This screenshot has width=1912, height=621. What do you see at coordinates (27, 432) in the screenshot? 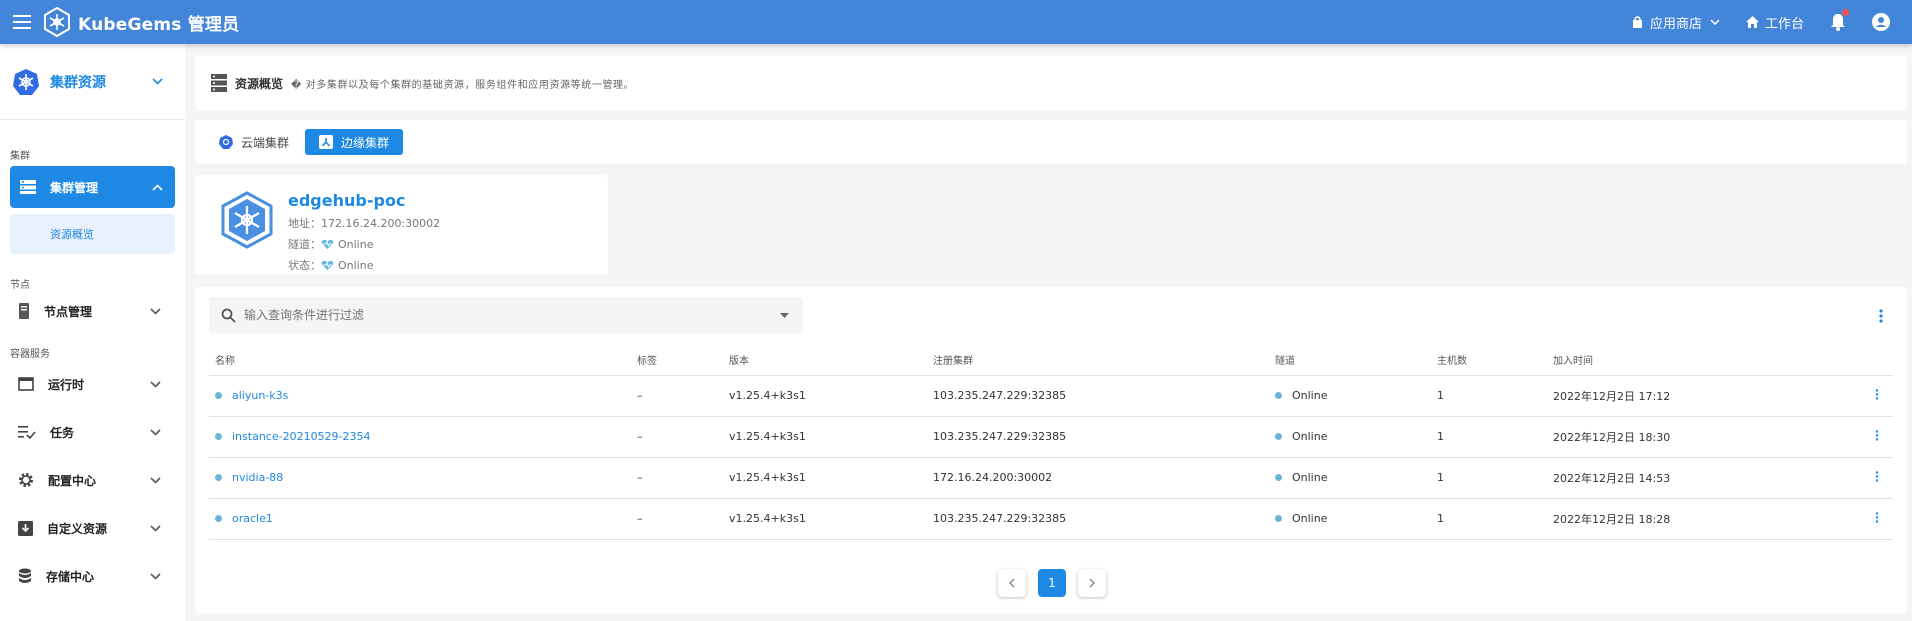
I see `task-list-icon` at bounding box center [27, 432].